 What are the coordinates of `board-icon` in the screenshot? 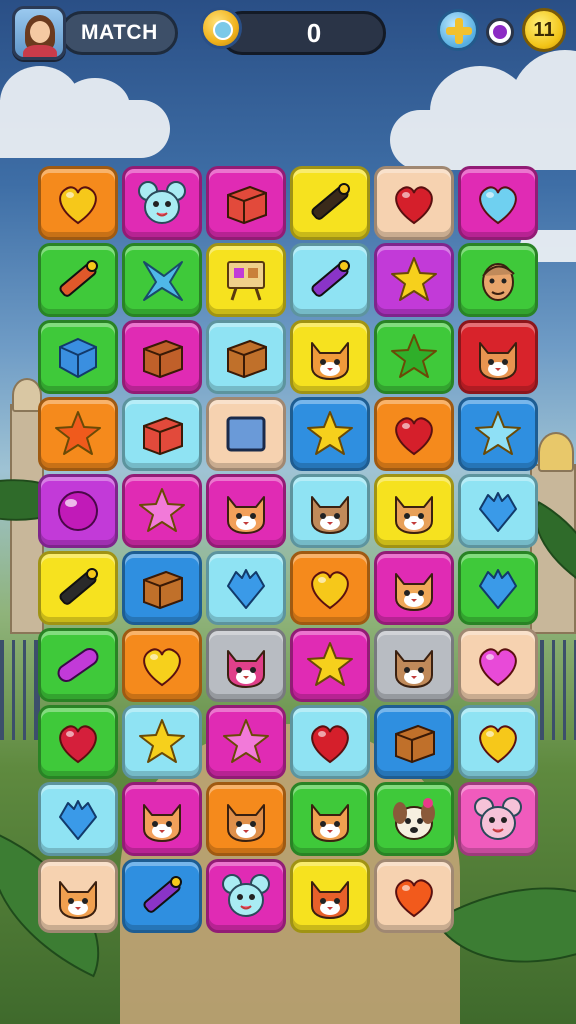 It's located at (246, 281).